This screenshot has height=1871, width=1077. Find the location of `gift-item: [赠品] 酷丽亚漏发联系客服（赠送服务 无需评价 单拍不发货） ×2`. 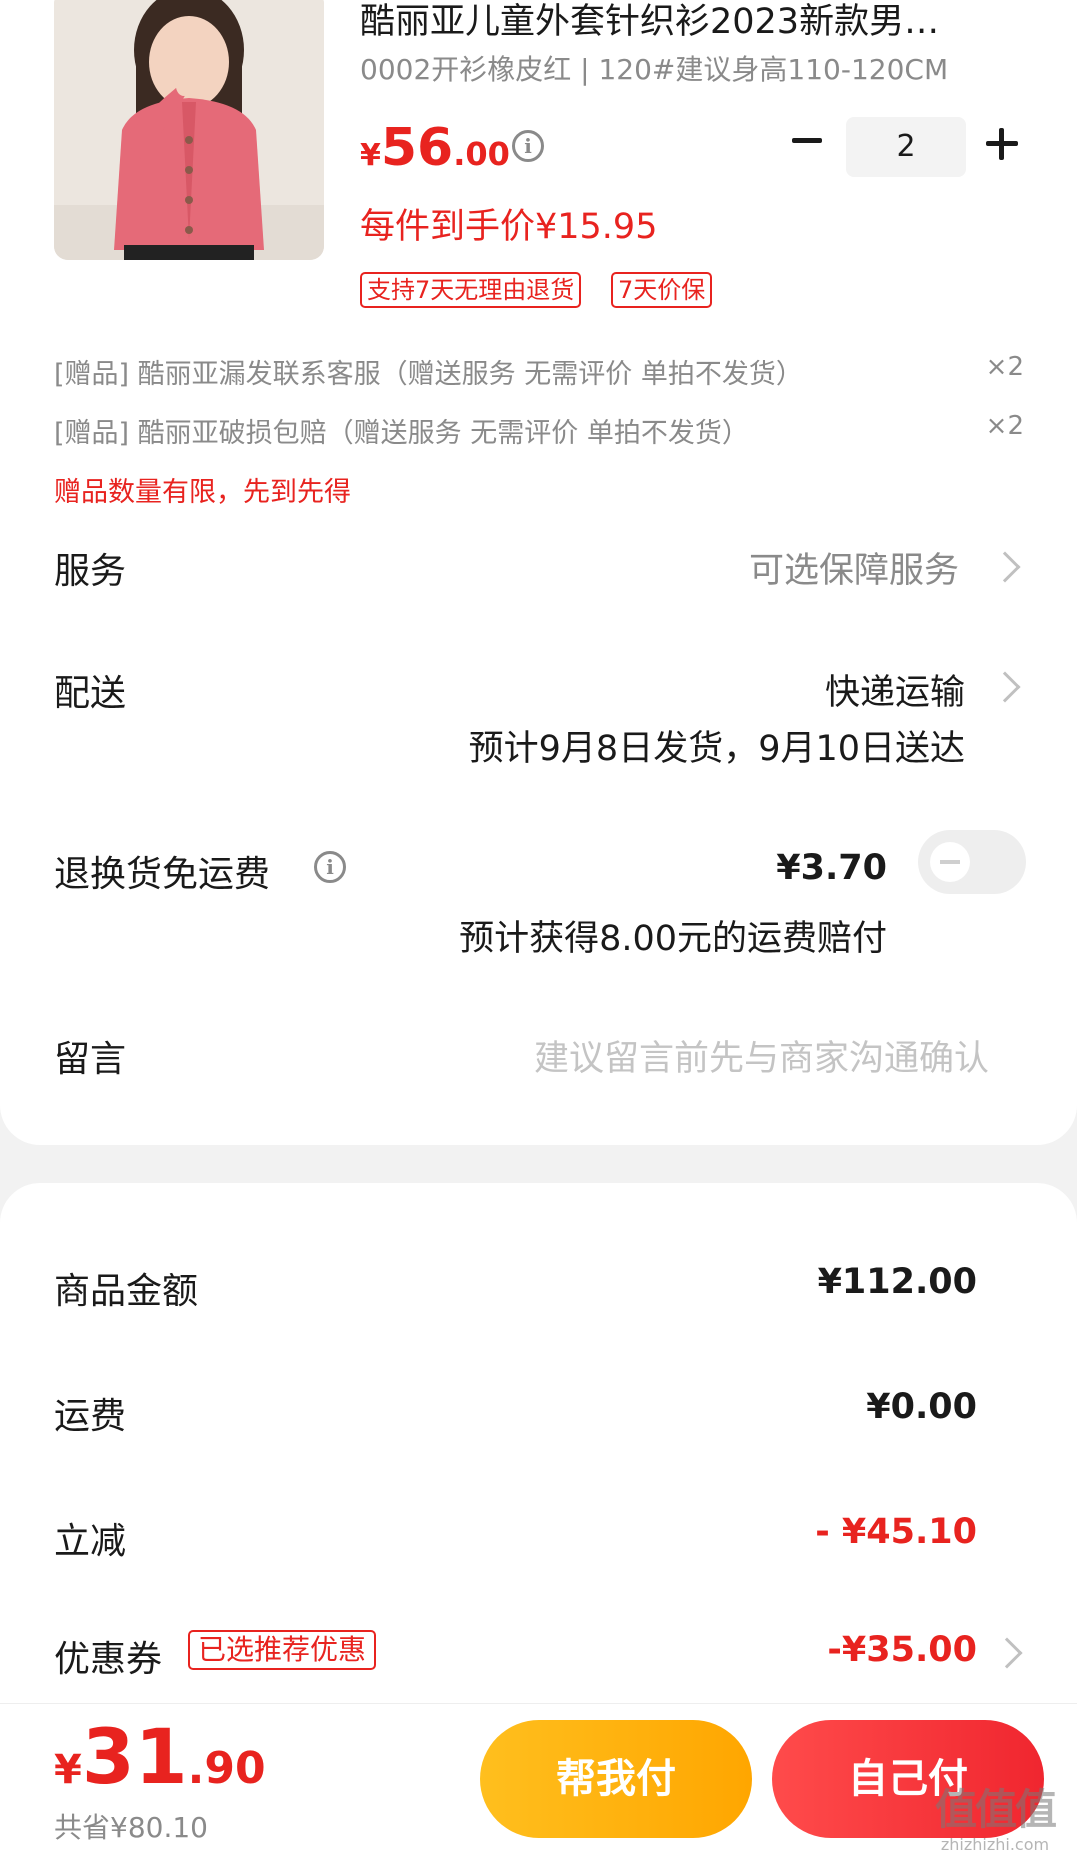

gift-item: [赠品] 酷丽亚漏发联系客服（赠送服务 无需评价 单拍不发货） ×2 is located at coordinates (539, 371).